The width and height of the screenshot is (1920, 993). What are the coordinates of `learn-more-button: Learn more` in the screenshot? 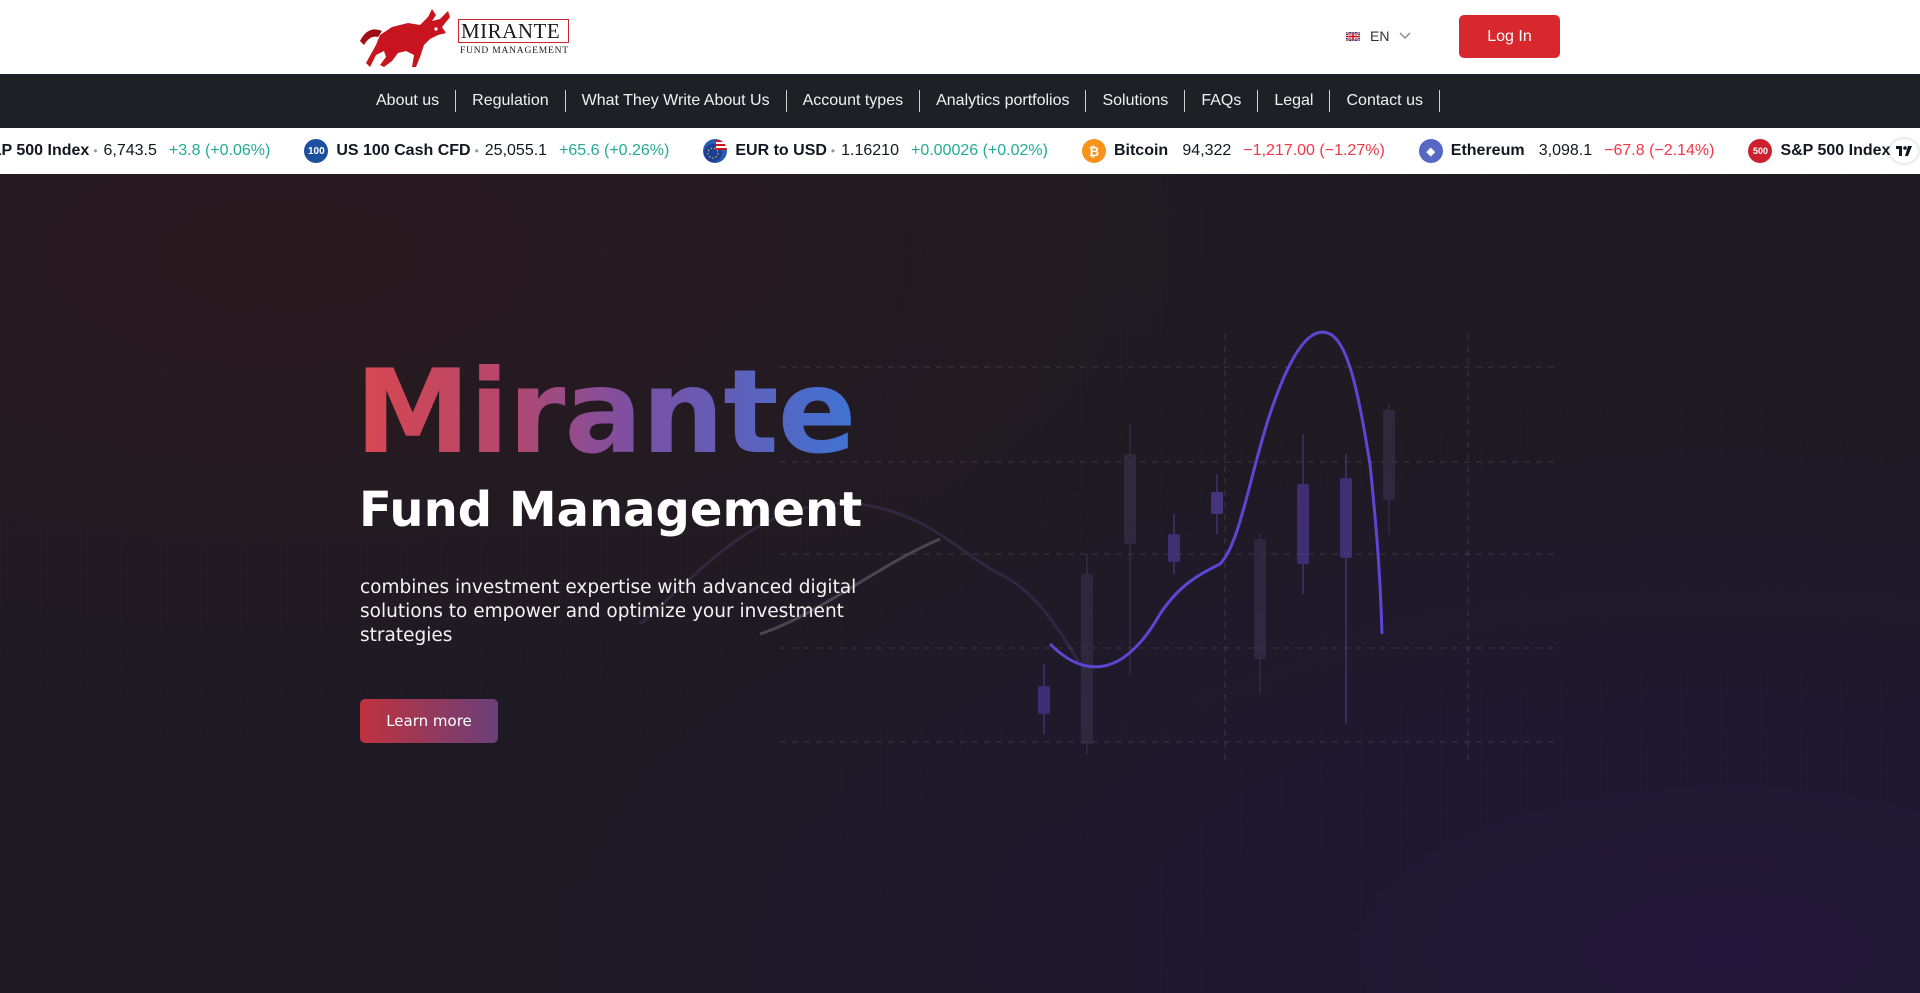 It's located at (429, 721).